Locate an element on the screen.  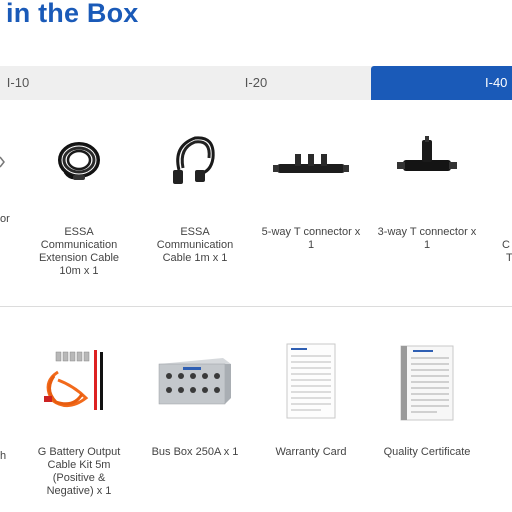
model-tab-bar: I-10 I-20 I-40 is located at coordinates (256, 83).